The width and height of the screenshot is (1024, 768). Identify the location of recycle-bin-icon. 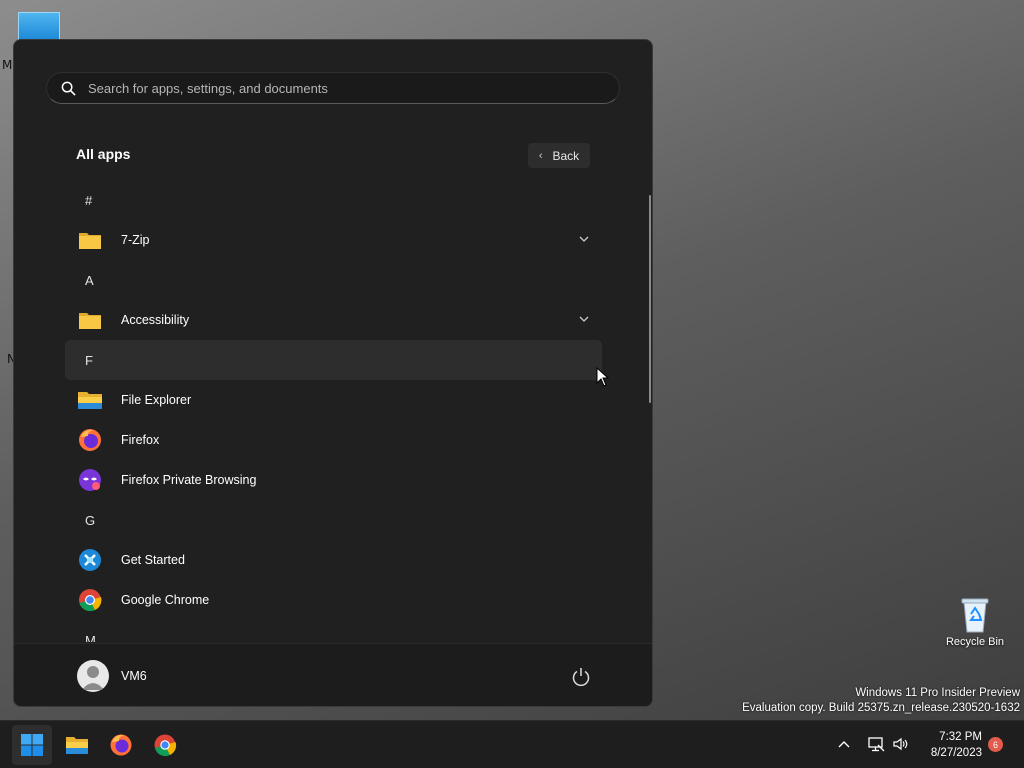
(975, 615).